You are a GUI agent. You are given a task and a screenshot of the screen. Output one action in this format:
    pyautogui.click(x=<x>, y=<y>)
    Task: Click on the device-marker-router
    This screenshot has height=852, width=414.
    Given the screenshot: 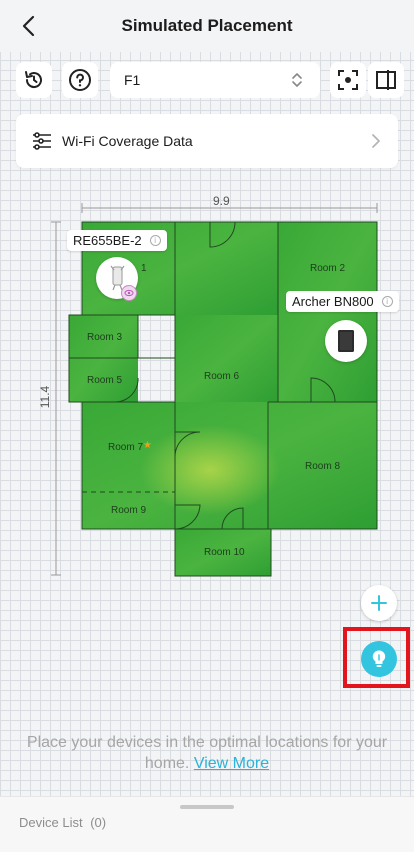 What is the action you would take?
    pyautogui.click(x=346, y=341)
    